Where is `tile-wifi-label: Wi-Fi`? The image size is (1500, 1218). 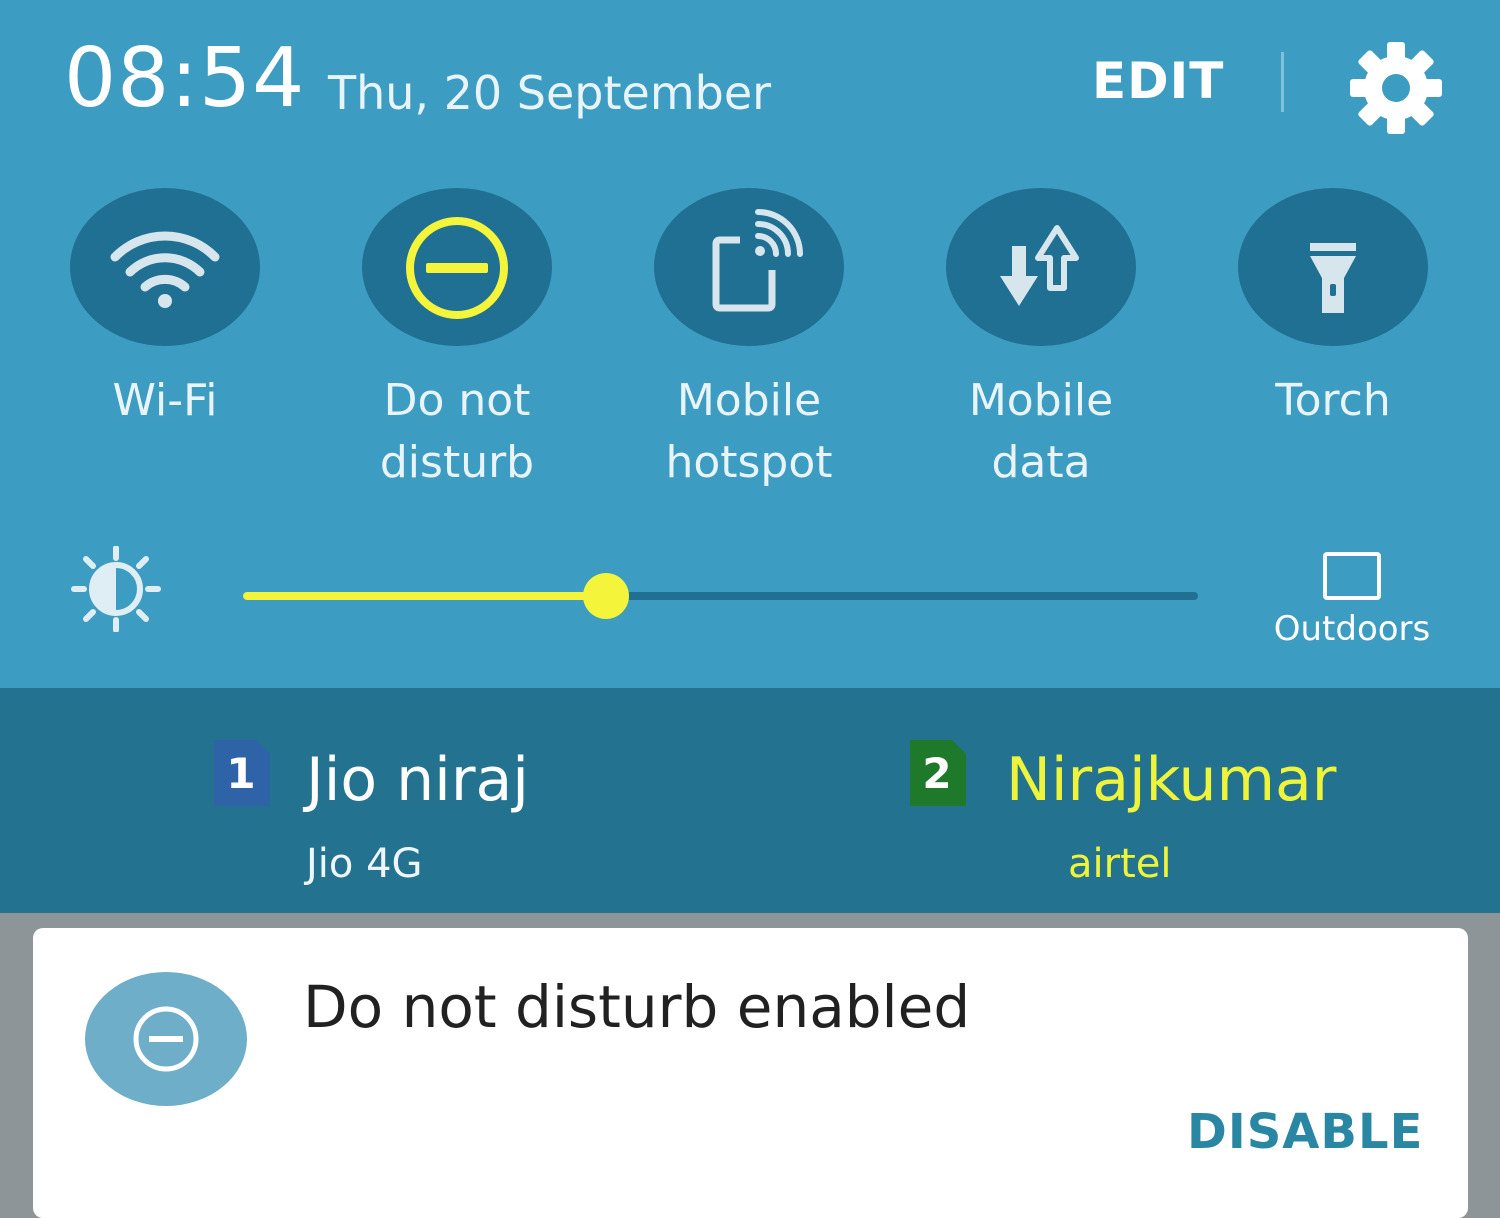
tile-wifi-label: Wi-Fi is located at coordinates (165, 400).